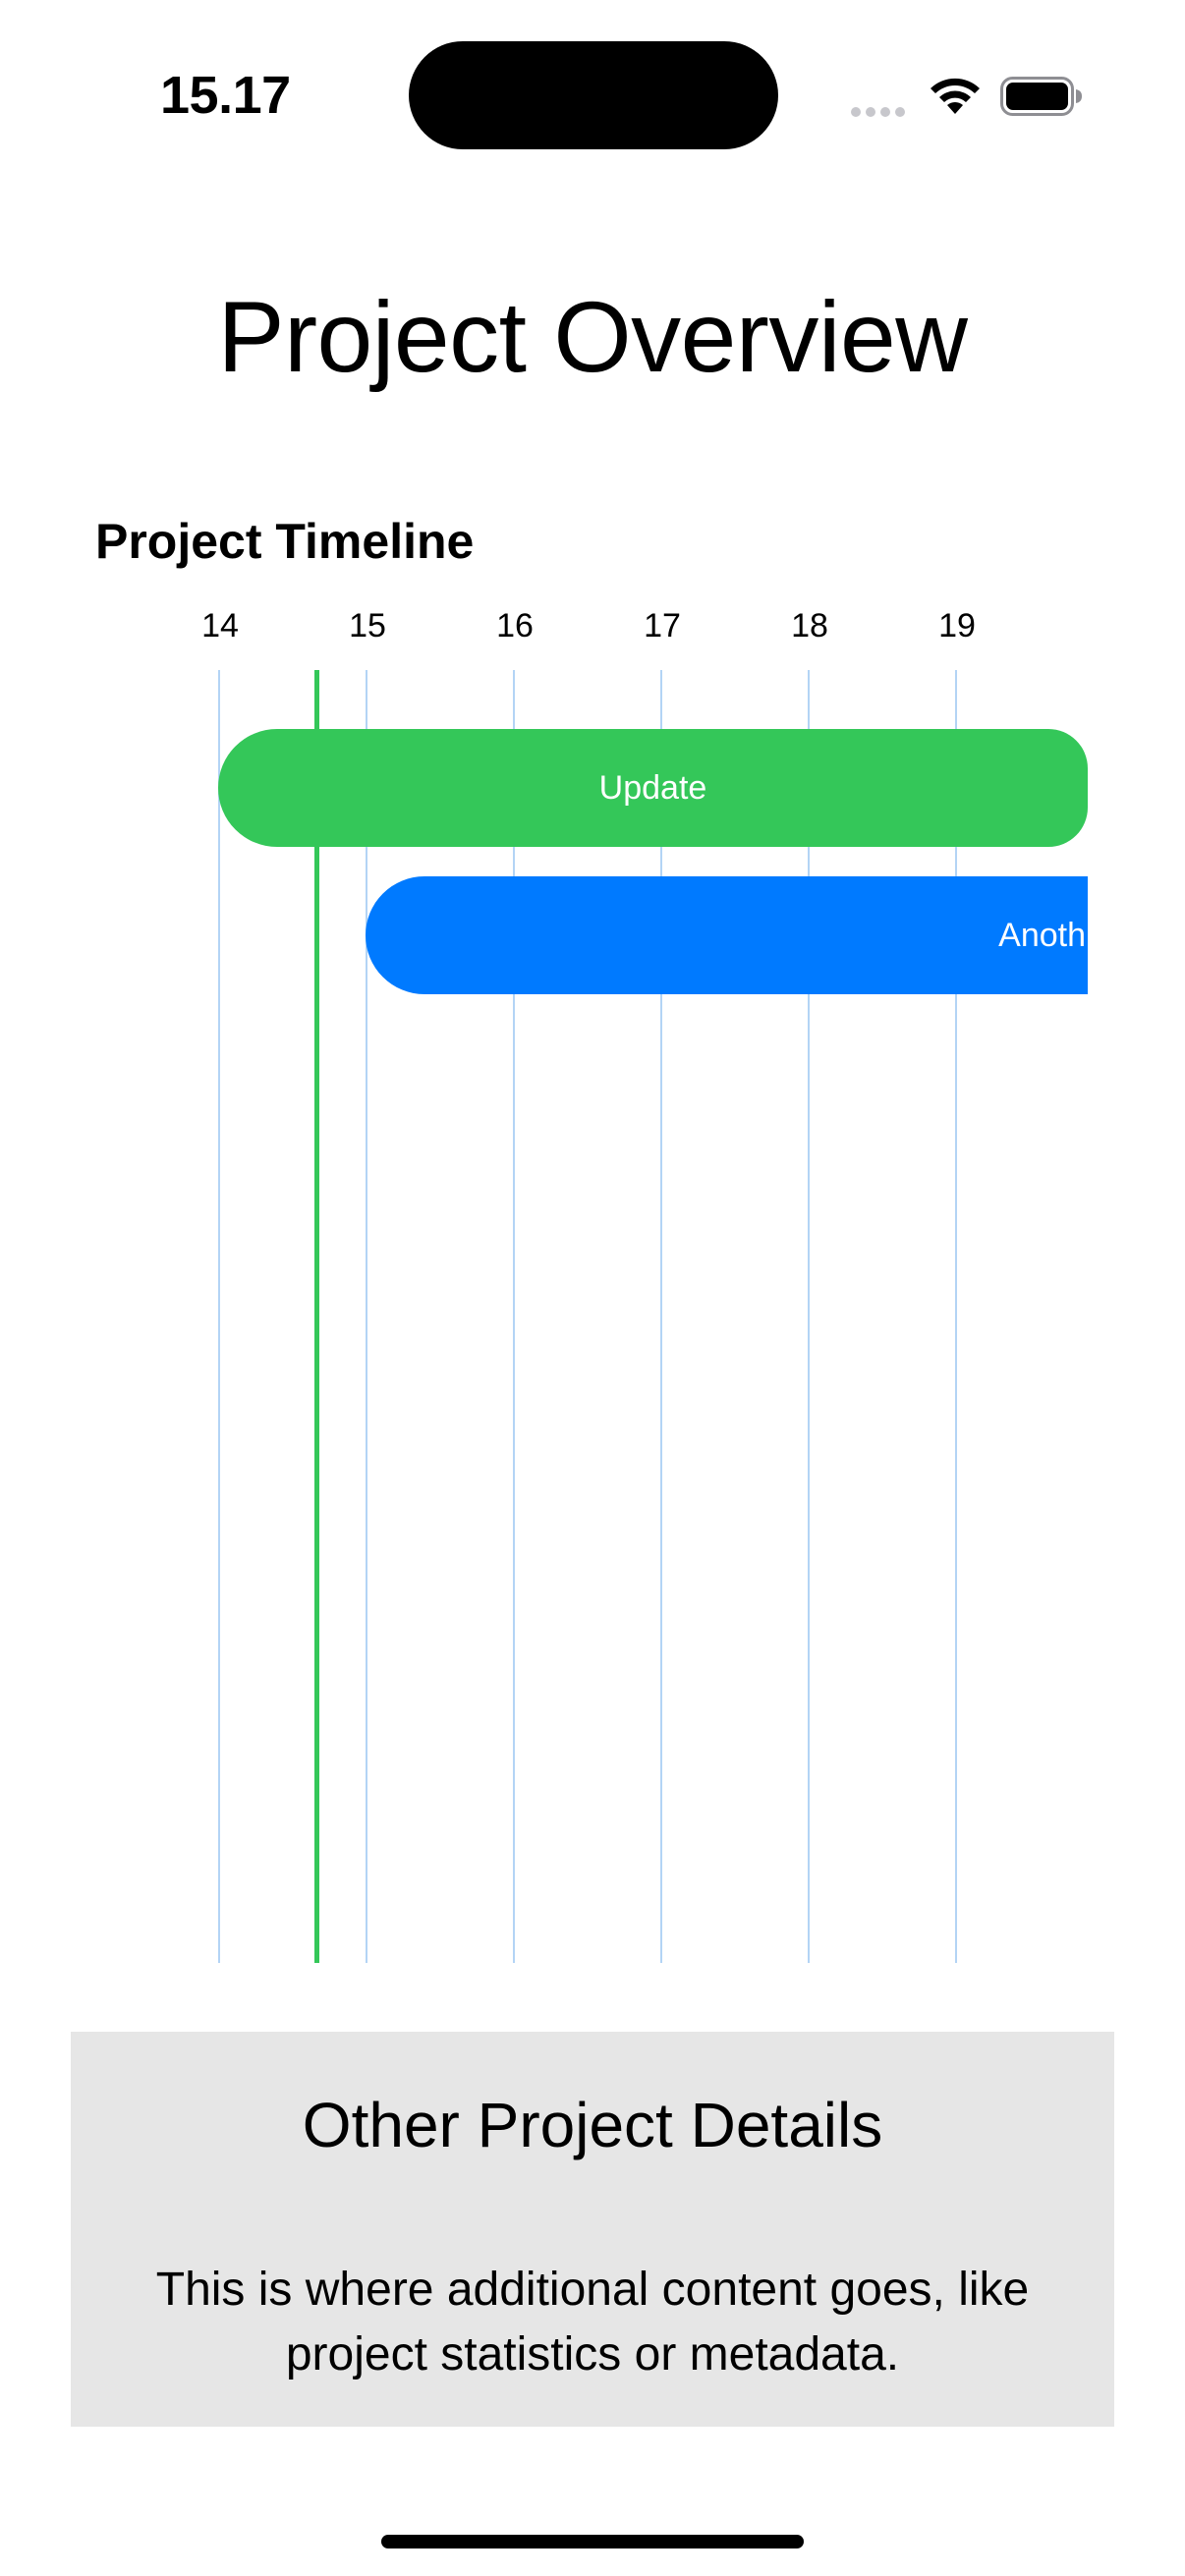 This screenshot has height=2576, width=1185. Describe the element at coordinates (1041, 96) in the screenshot. I see `battery-icon` at that location.